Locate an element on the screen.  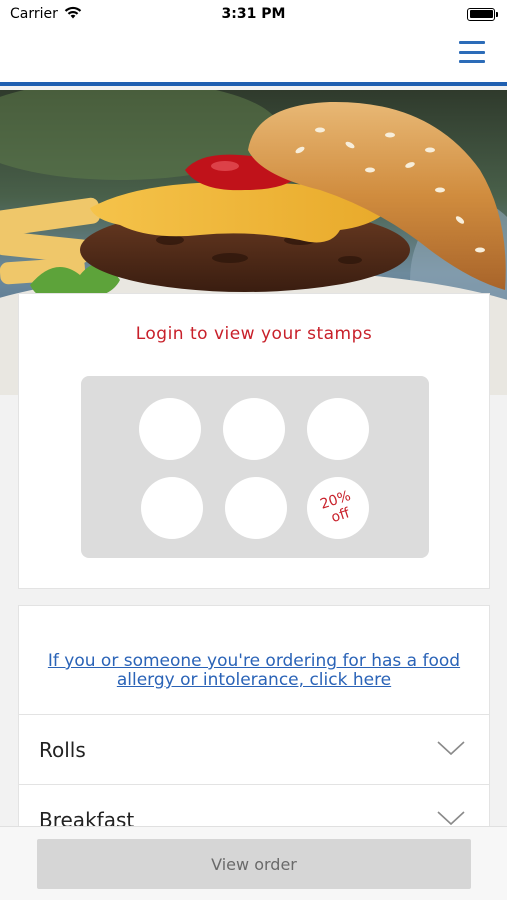
nav-bar is located at coordinates (253, 57).